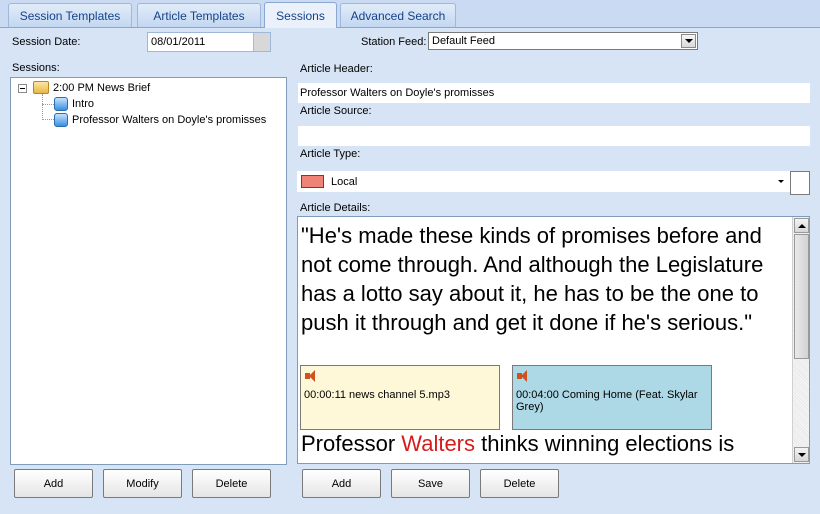  What do you see at coordinates (36, 68) in the screenshot?
I see `sessions-label: Sessions:` at bounding box center [36, 68].